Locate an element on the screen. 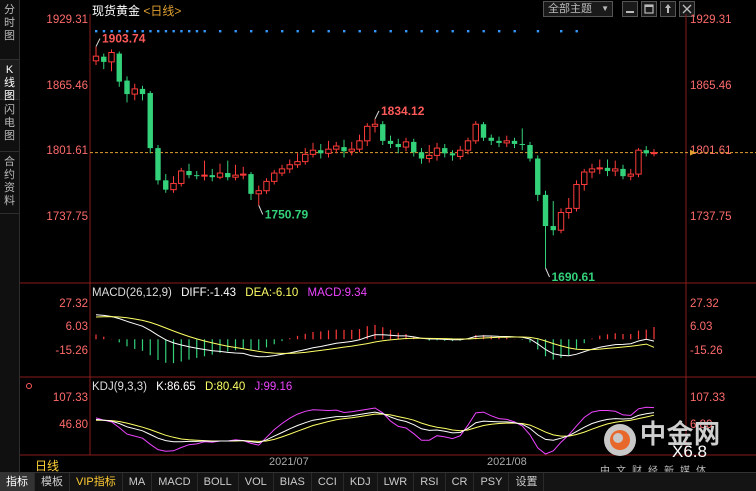  indicator-tab: VIP指标 is located at coordinates (96, 482).